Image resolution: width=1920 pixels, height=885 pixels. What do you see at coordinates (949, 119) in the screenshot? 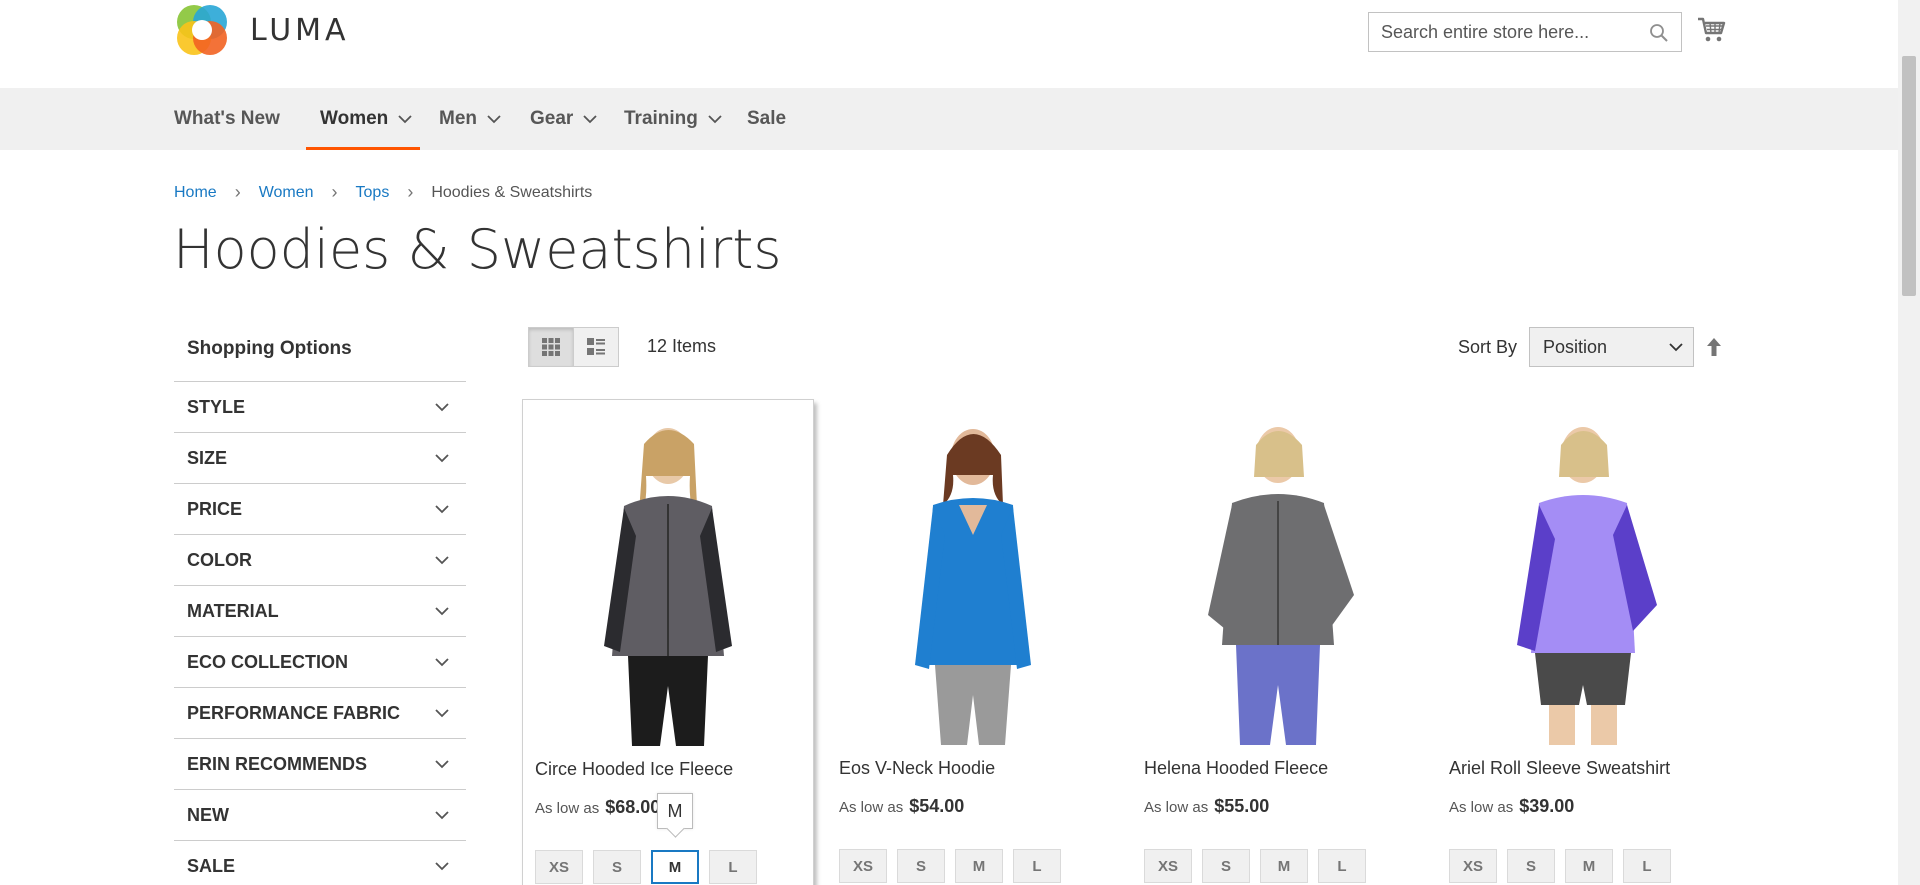
I see `main-nav: What's New Women Men Gear Training Sale` at bounding box center [949, 119].